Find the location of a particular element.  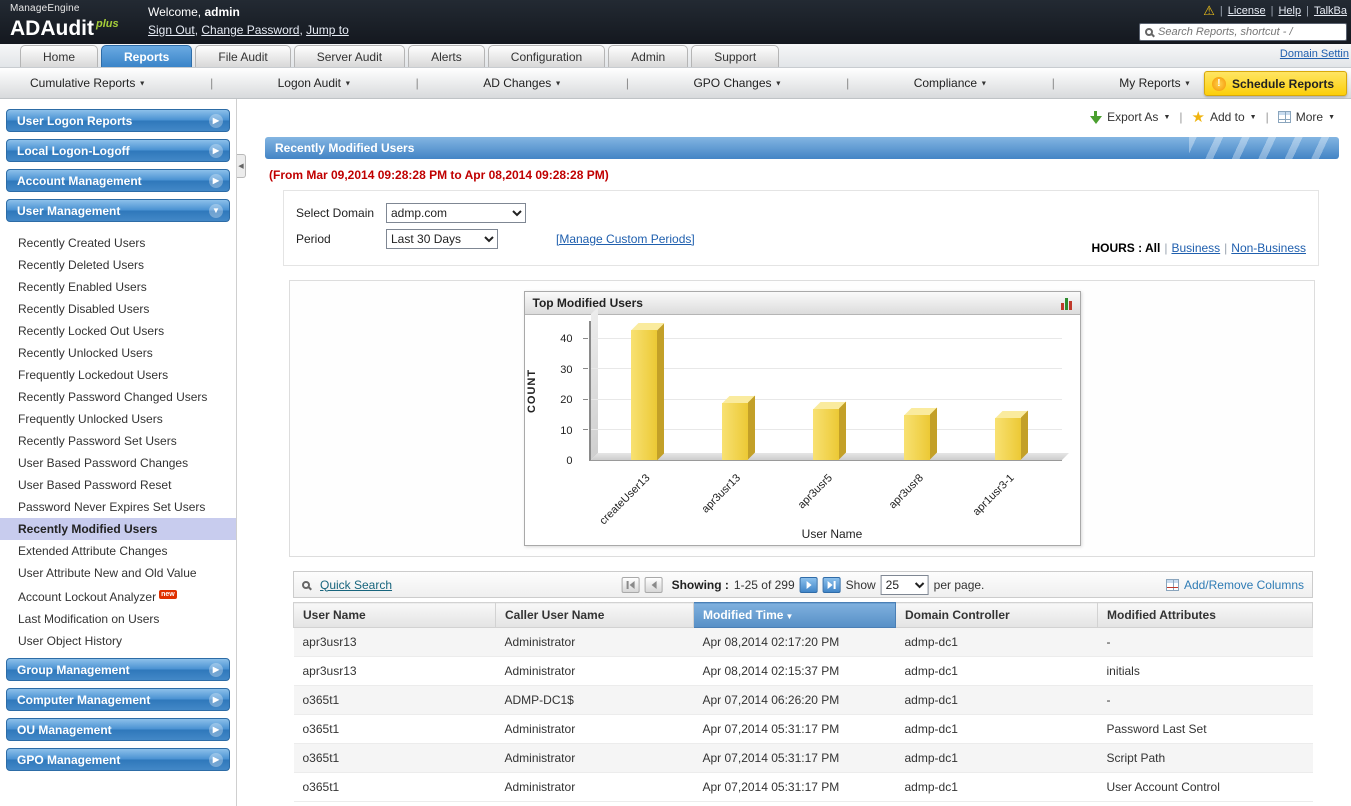

sidebar-section-user-management: User Management ▼ is located at coordinates (118, 210).